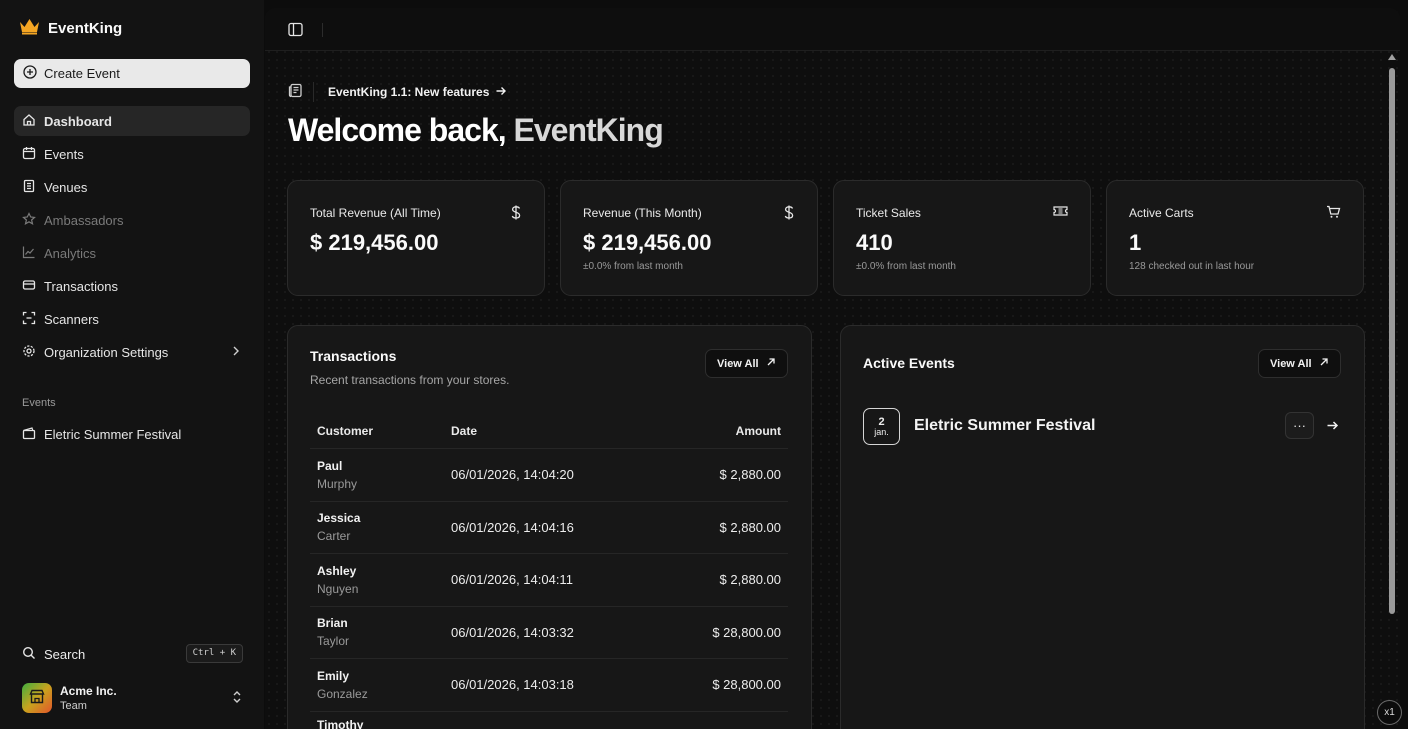  I want to click on sidebar-item-events: Events, so click(132, 154).